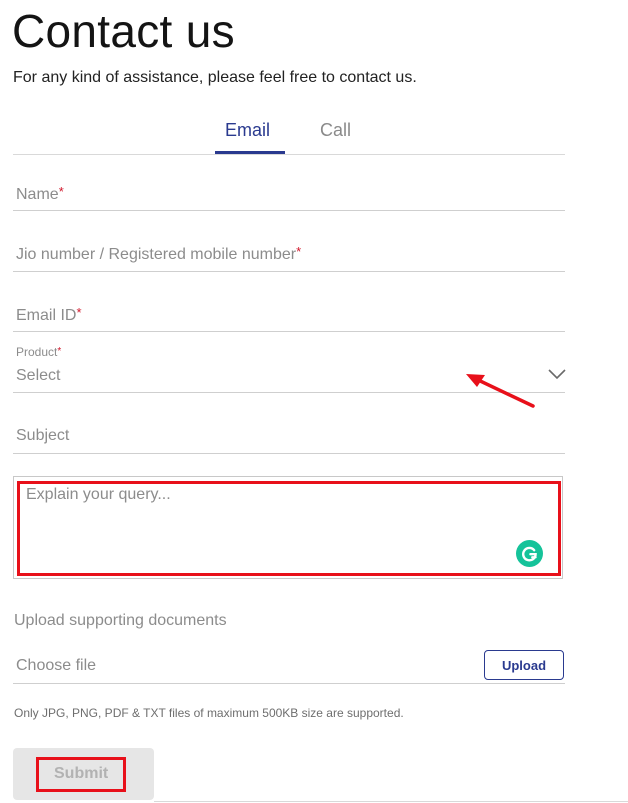 The width and height of the screenshot is (628, 803). What do you see at coordinates (289, 154) in the screenshot?
I see `tabs-divider` at bounding box center [289, 154].